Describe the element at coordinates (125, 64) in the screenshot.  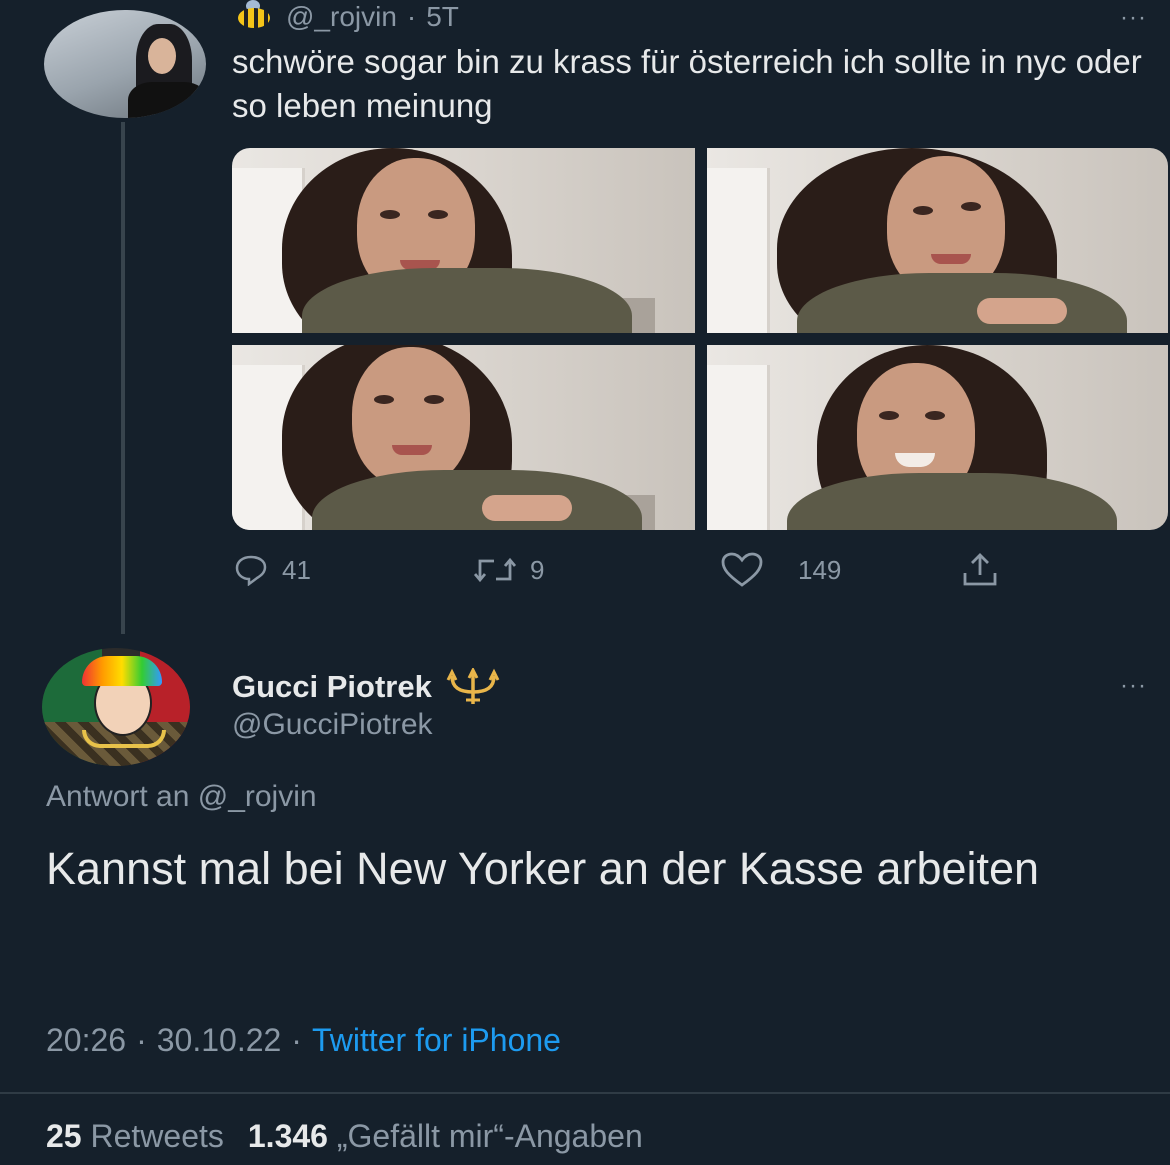
I see `avatar` at that location.